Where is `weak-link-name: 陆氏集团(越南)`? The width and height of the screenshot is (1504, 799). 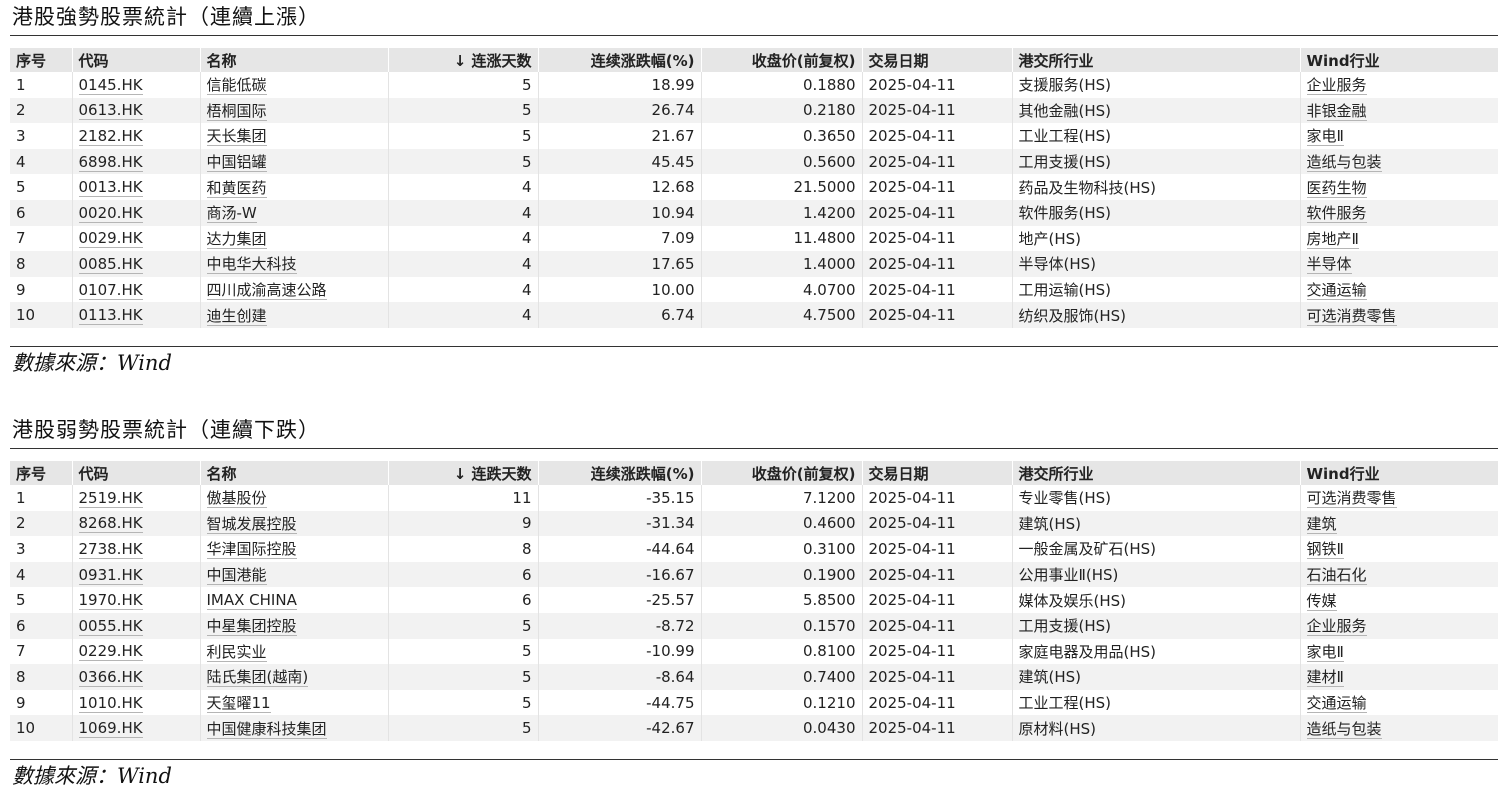
weak-link-name: 陆氏集团(越南) is located at coordinates (257, 678).